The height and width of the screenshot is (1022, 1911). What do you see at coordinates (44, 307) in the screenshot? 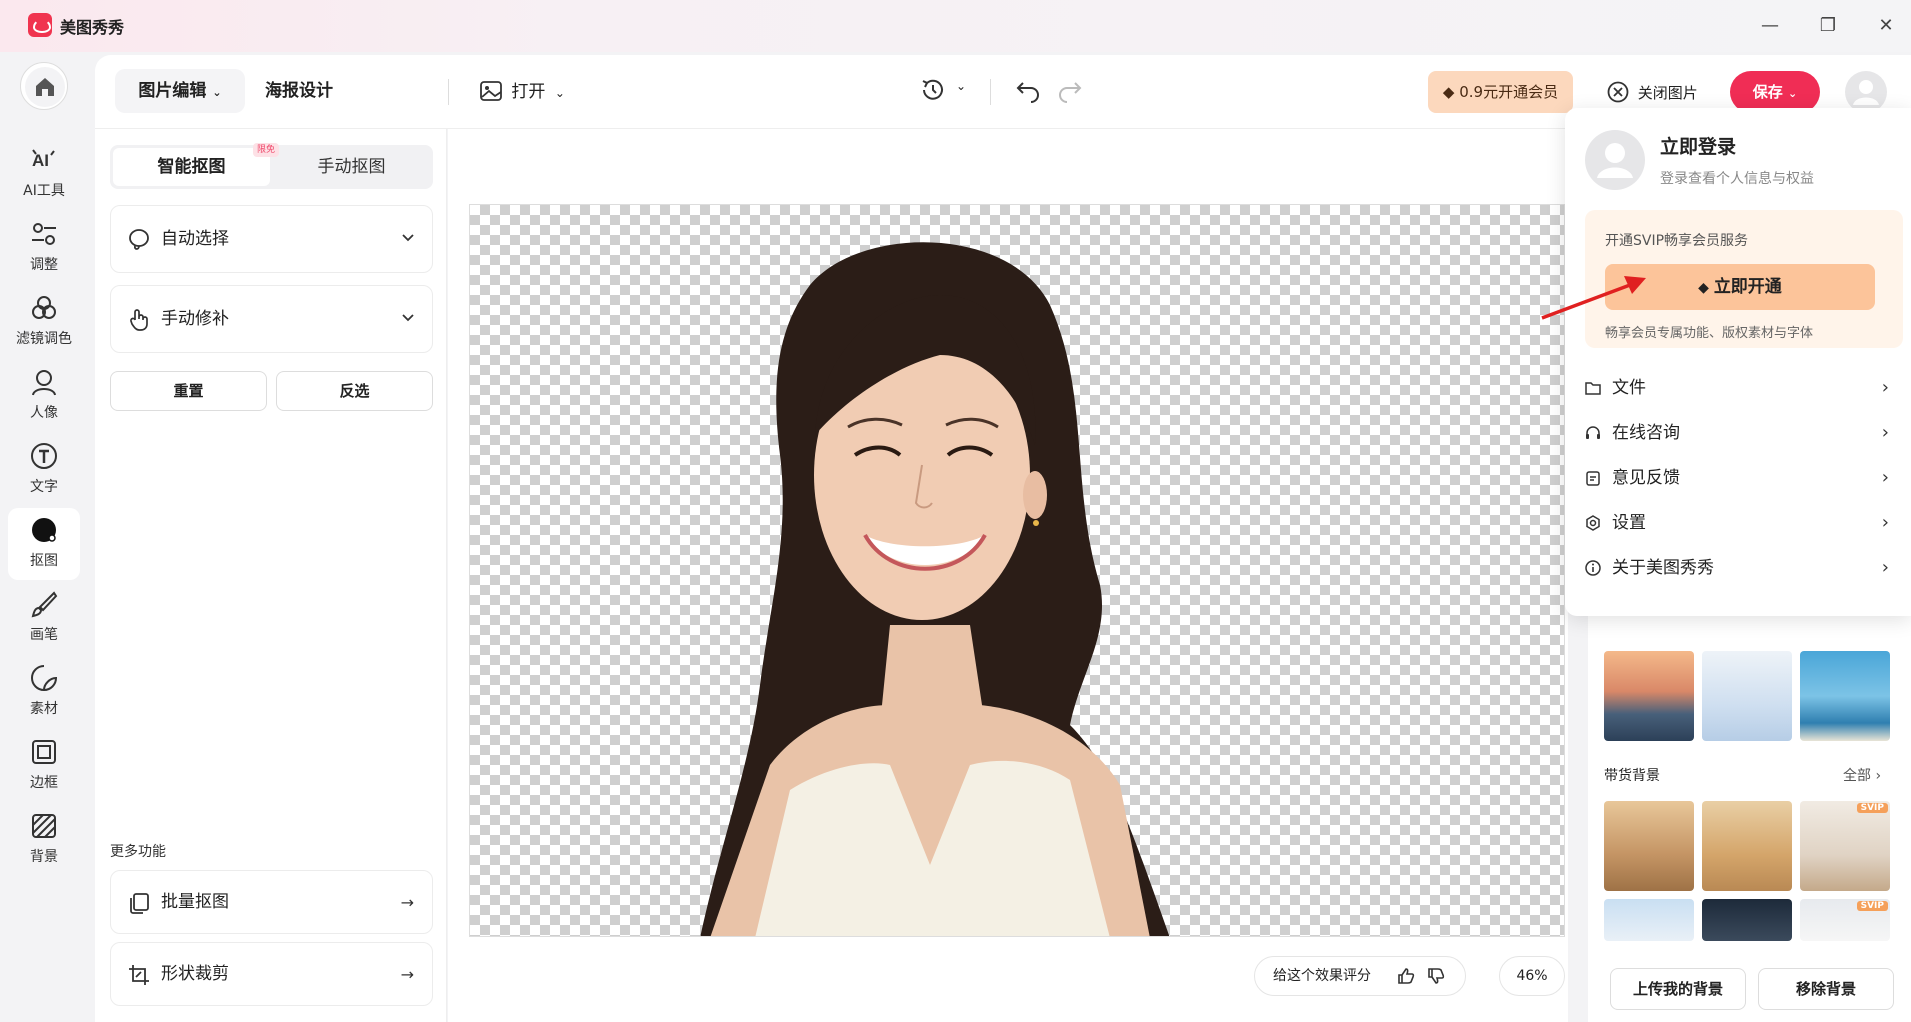
I see `filter-icon` at bounding box center [44, 307].